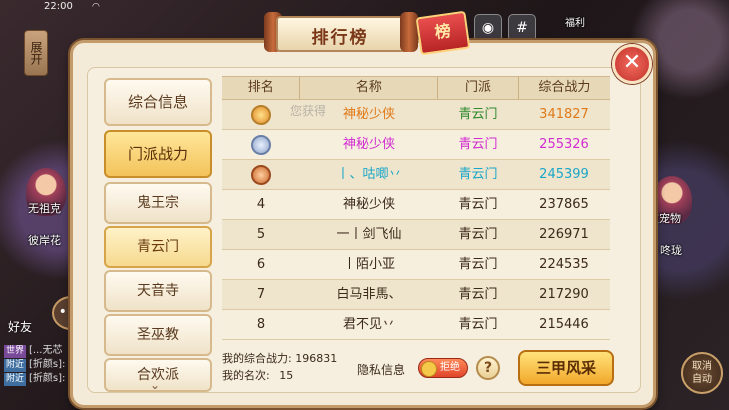 The height and width of the screenshot is (410, 729). What do you see at coordinates (368, 264) in the screenshot?
I see `name-cell: 丨陌小亚` at bounding box center [368, 264].